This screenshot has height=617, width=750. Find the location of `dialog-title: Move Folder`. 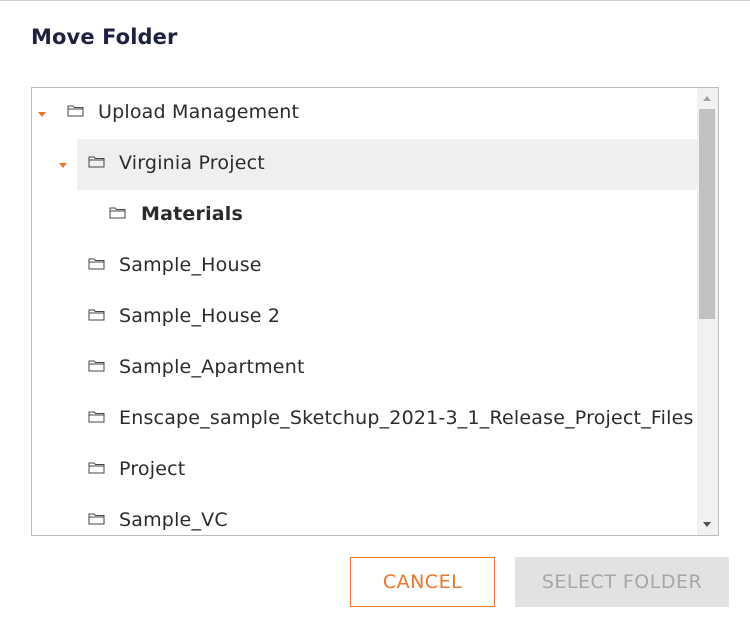

dialog-title: Move Folder is located at coordinates (104, 37).